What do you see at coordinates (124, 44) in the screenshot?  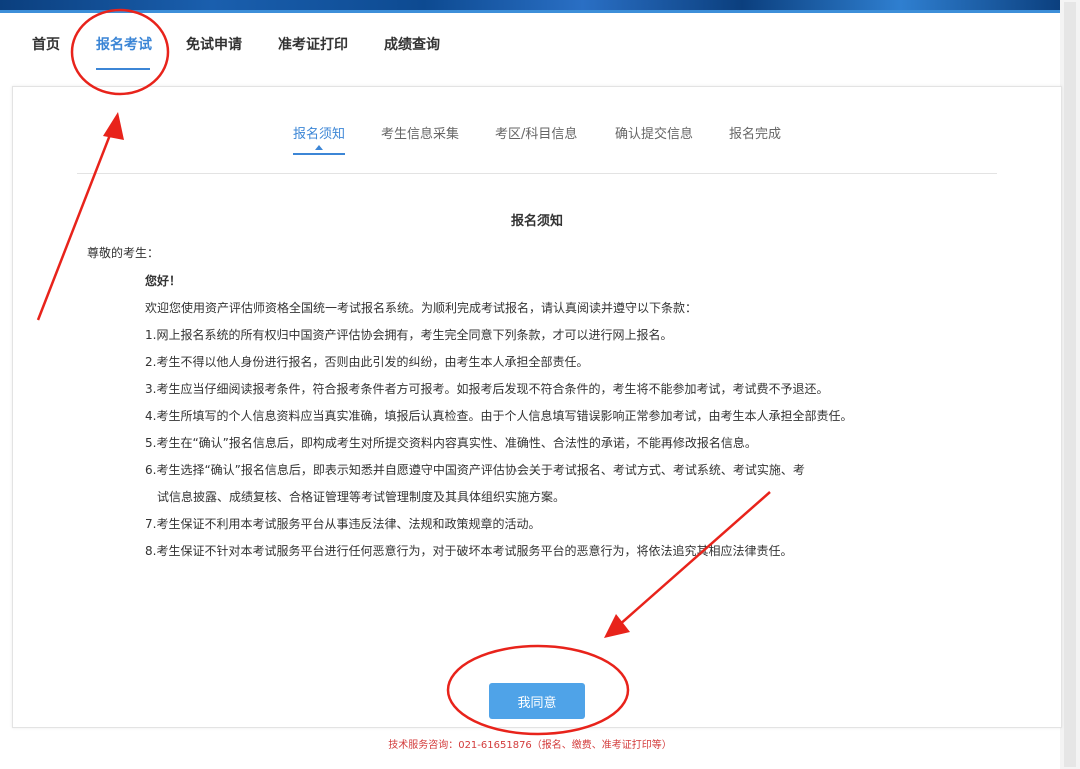 I see `nav-item-exam-registration: 报名考试` at bounding box center [124, 44].